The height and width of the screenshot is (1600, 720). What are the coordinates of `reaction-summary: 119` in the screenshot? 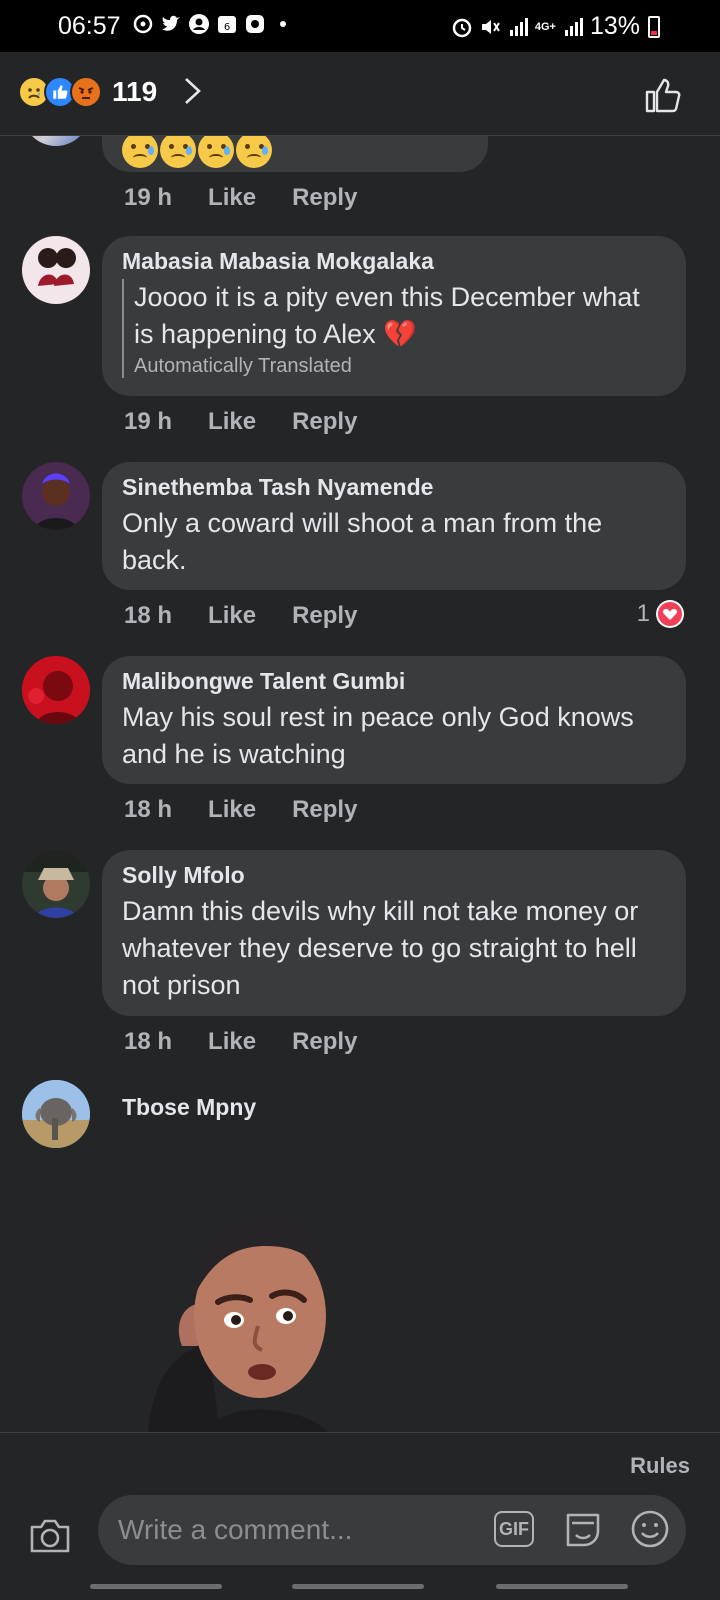 It's located at (87, 92).